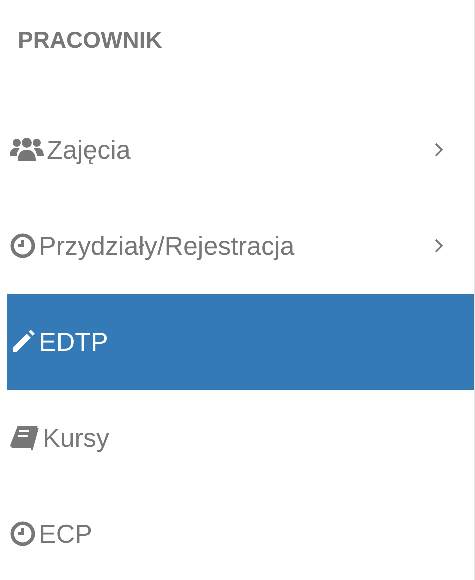 Image resolution: width=475 pixels, height=580 pixels. I want to click on section-heading: PRACOWNIK, so click(90, 40).